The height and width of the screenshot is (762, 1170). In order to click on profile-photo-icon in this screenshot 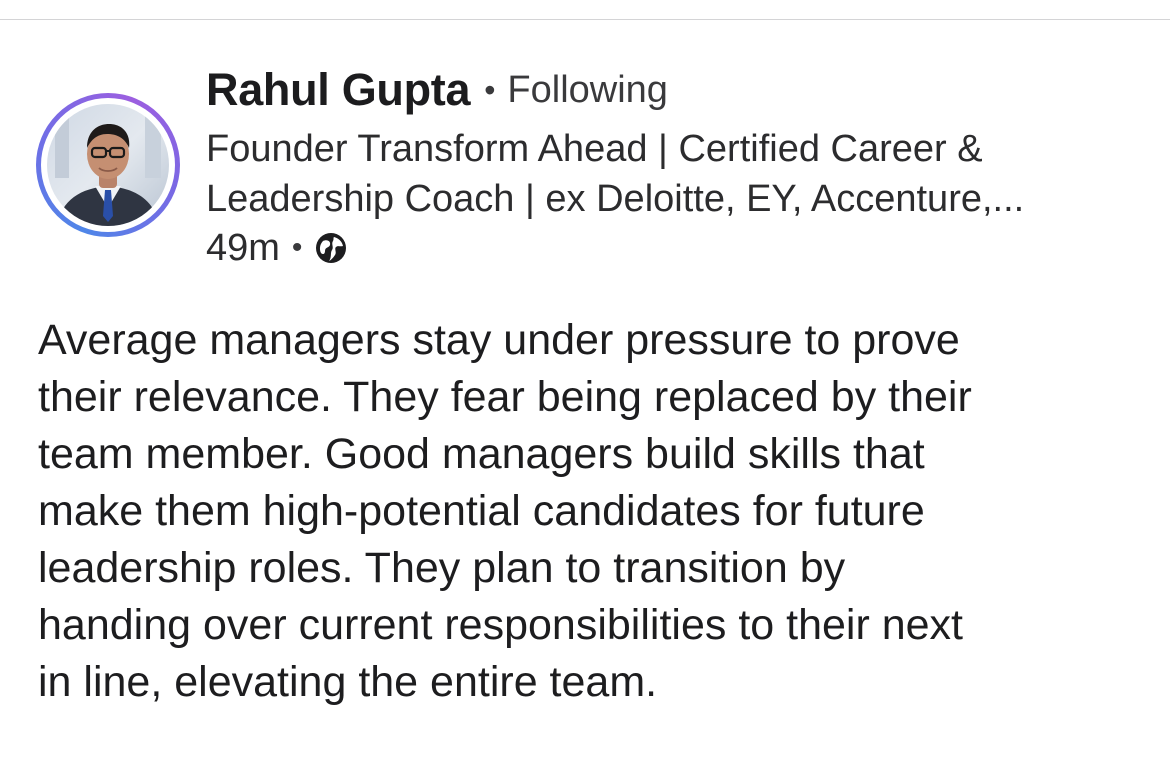, I will do `click(108, 165)`.